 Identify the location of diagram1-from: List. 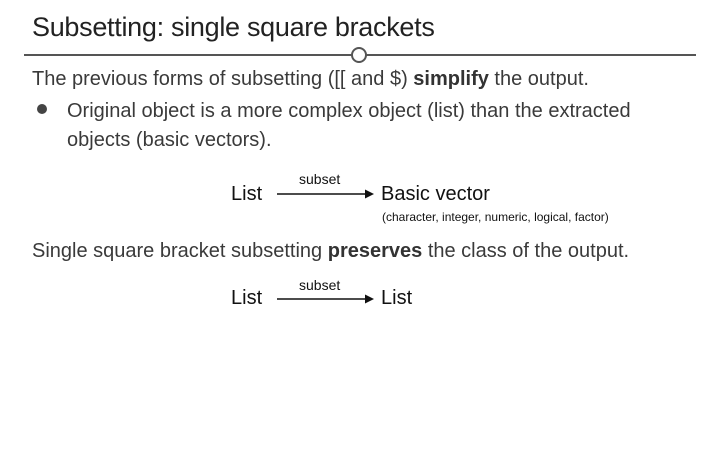
(247, 194).